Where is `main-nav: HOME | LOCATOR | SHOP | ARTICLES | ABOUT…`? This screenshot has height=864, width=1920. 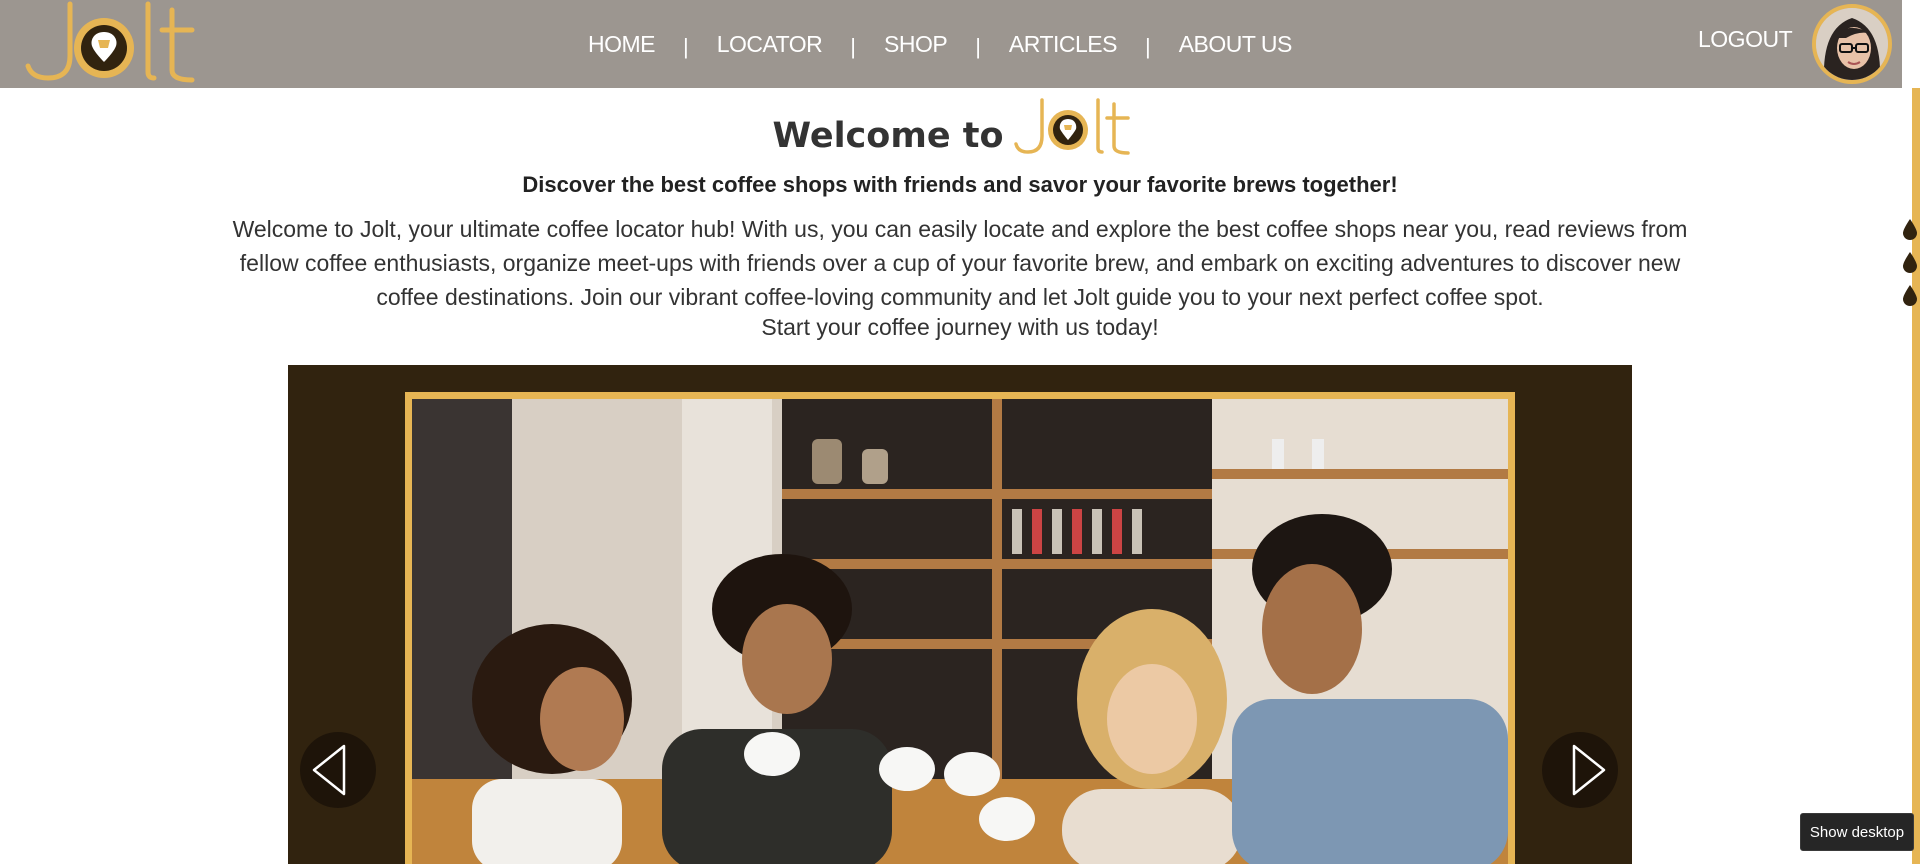
main-nav: HOME | LOCATOR | SHOP | ARTICLES | ABOUT… is located at coordinates (940, 44).